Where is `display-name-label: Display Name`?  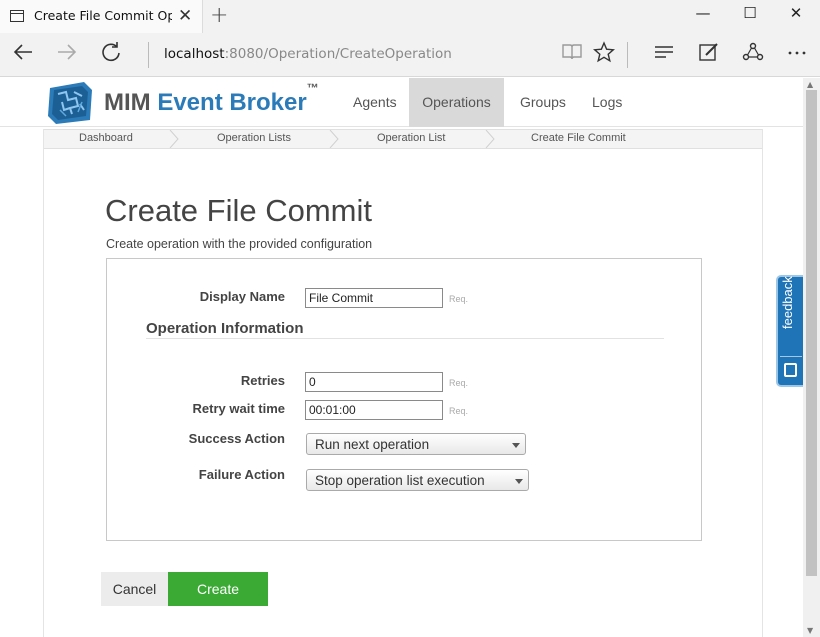 display-name-label: Display Name is located at coordinates (242, 296).